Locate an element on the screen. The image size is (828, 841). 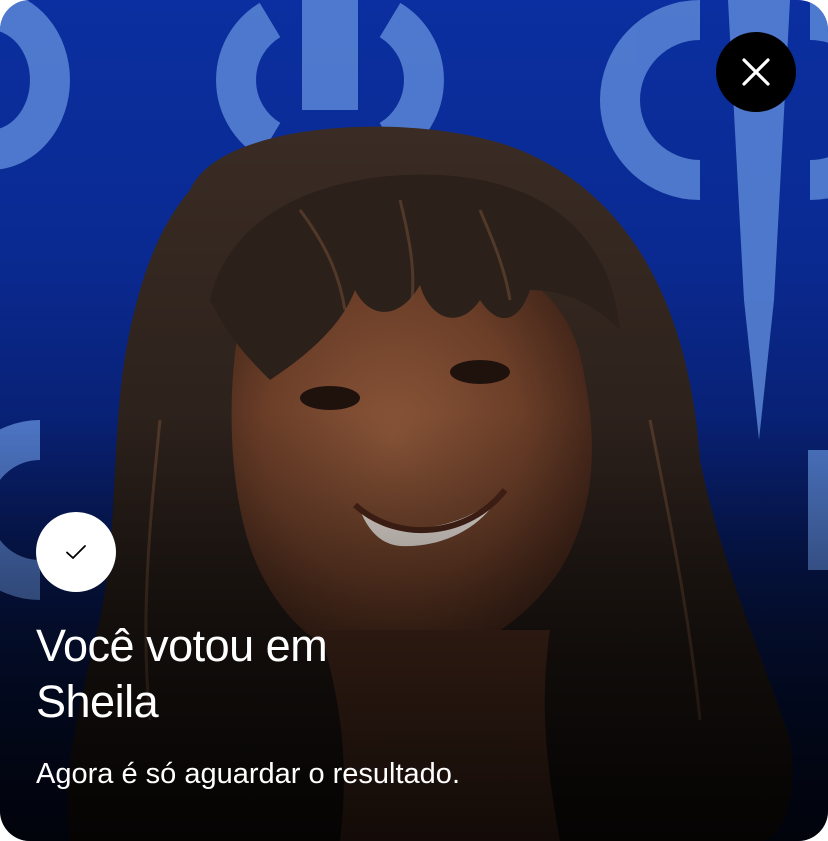
vote-confirmed-badge is located at coordinates (76, 552).